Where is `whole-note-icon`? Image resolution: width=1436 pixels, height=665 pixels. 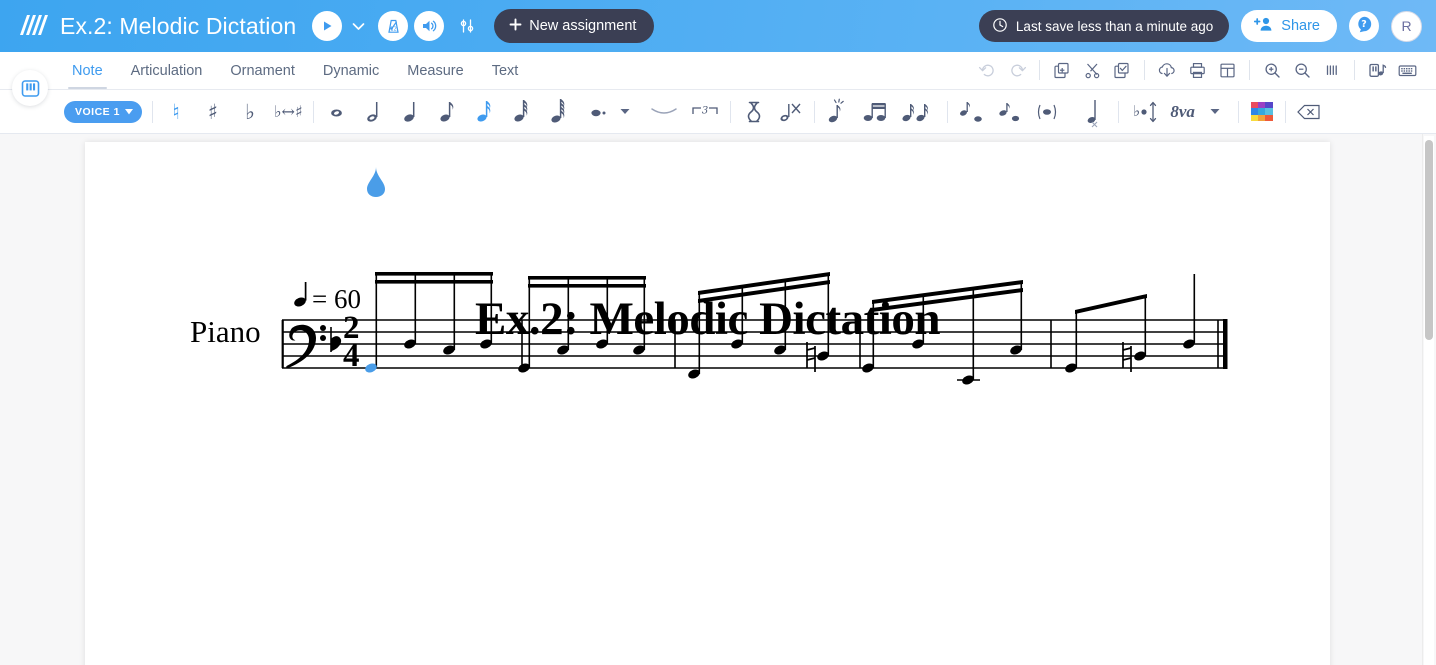
whole-note-icon is located at coordinates (337, 112).